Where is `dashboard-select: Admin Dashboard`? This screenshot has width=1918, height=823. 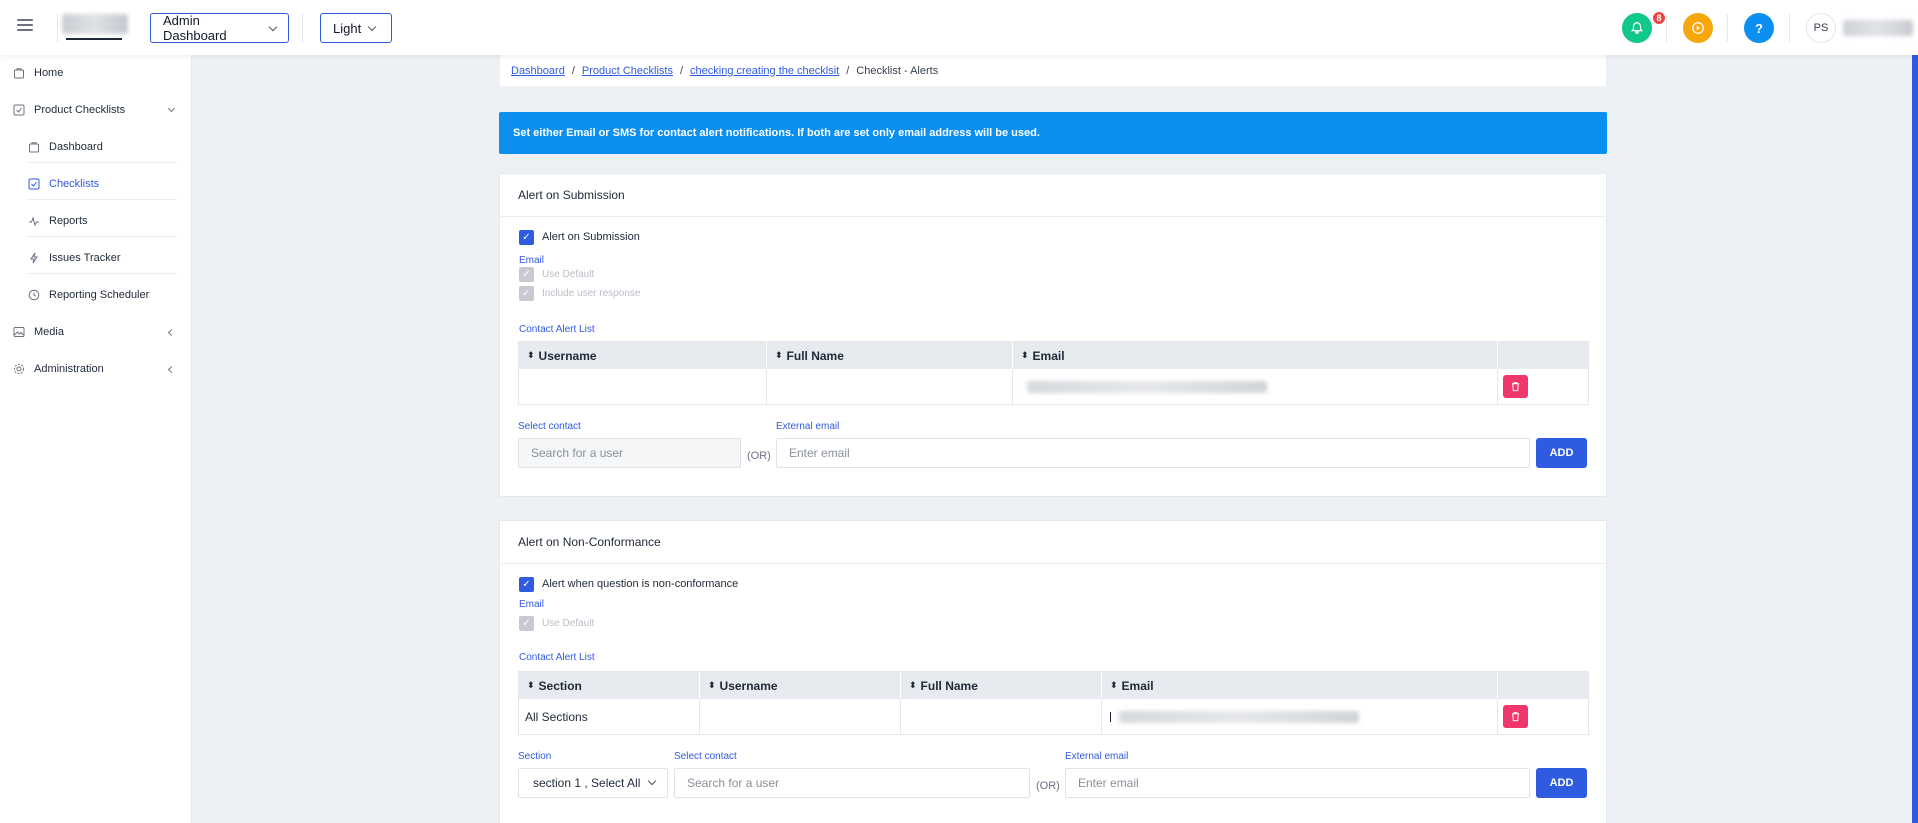
dashboard-select: Admin Dashboard is located at coordinates (219, 28).